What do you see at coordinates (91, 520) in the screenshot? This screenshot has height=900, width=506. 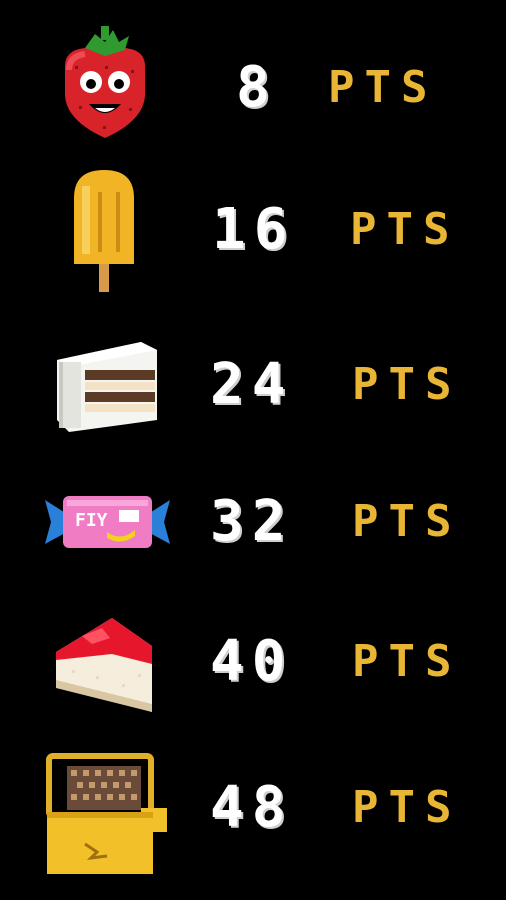 I see `svg-text: FIY` at bounding box center [91, 520].